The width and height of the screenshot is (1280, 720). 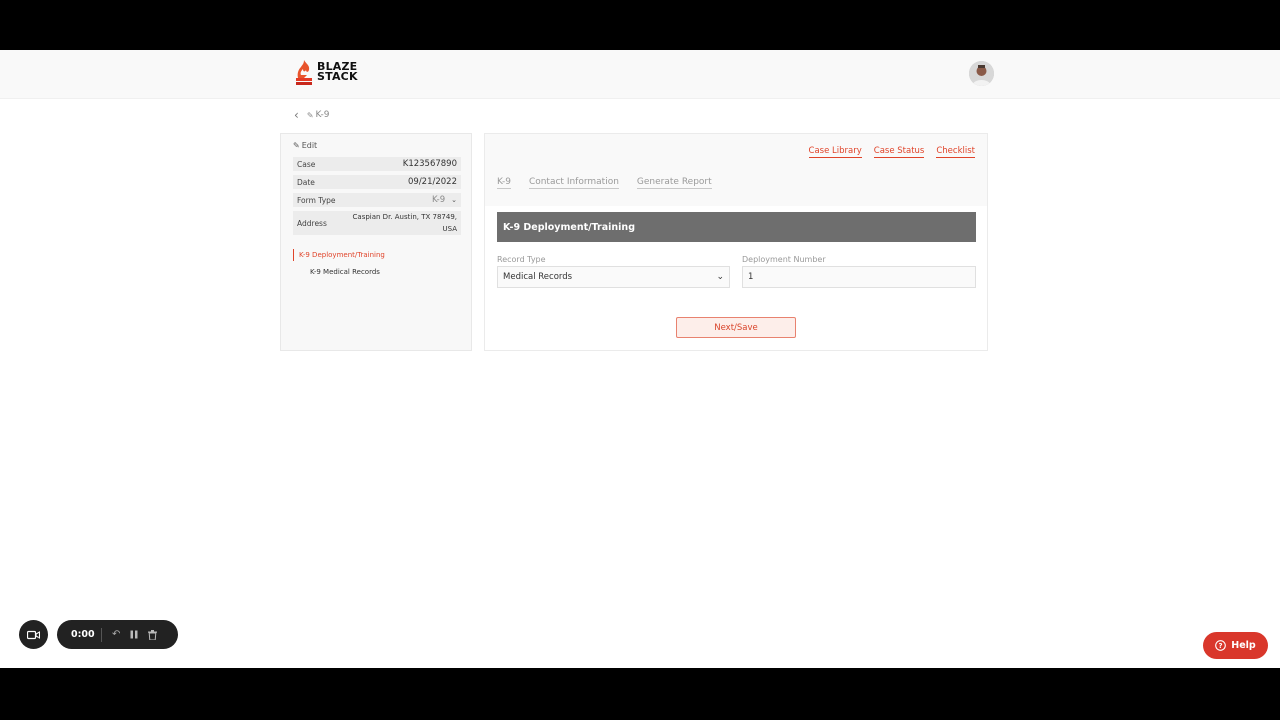 I want to click on camera-button, so click(x=33, y=634).